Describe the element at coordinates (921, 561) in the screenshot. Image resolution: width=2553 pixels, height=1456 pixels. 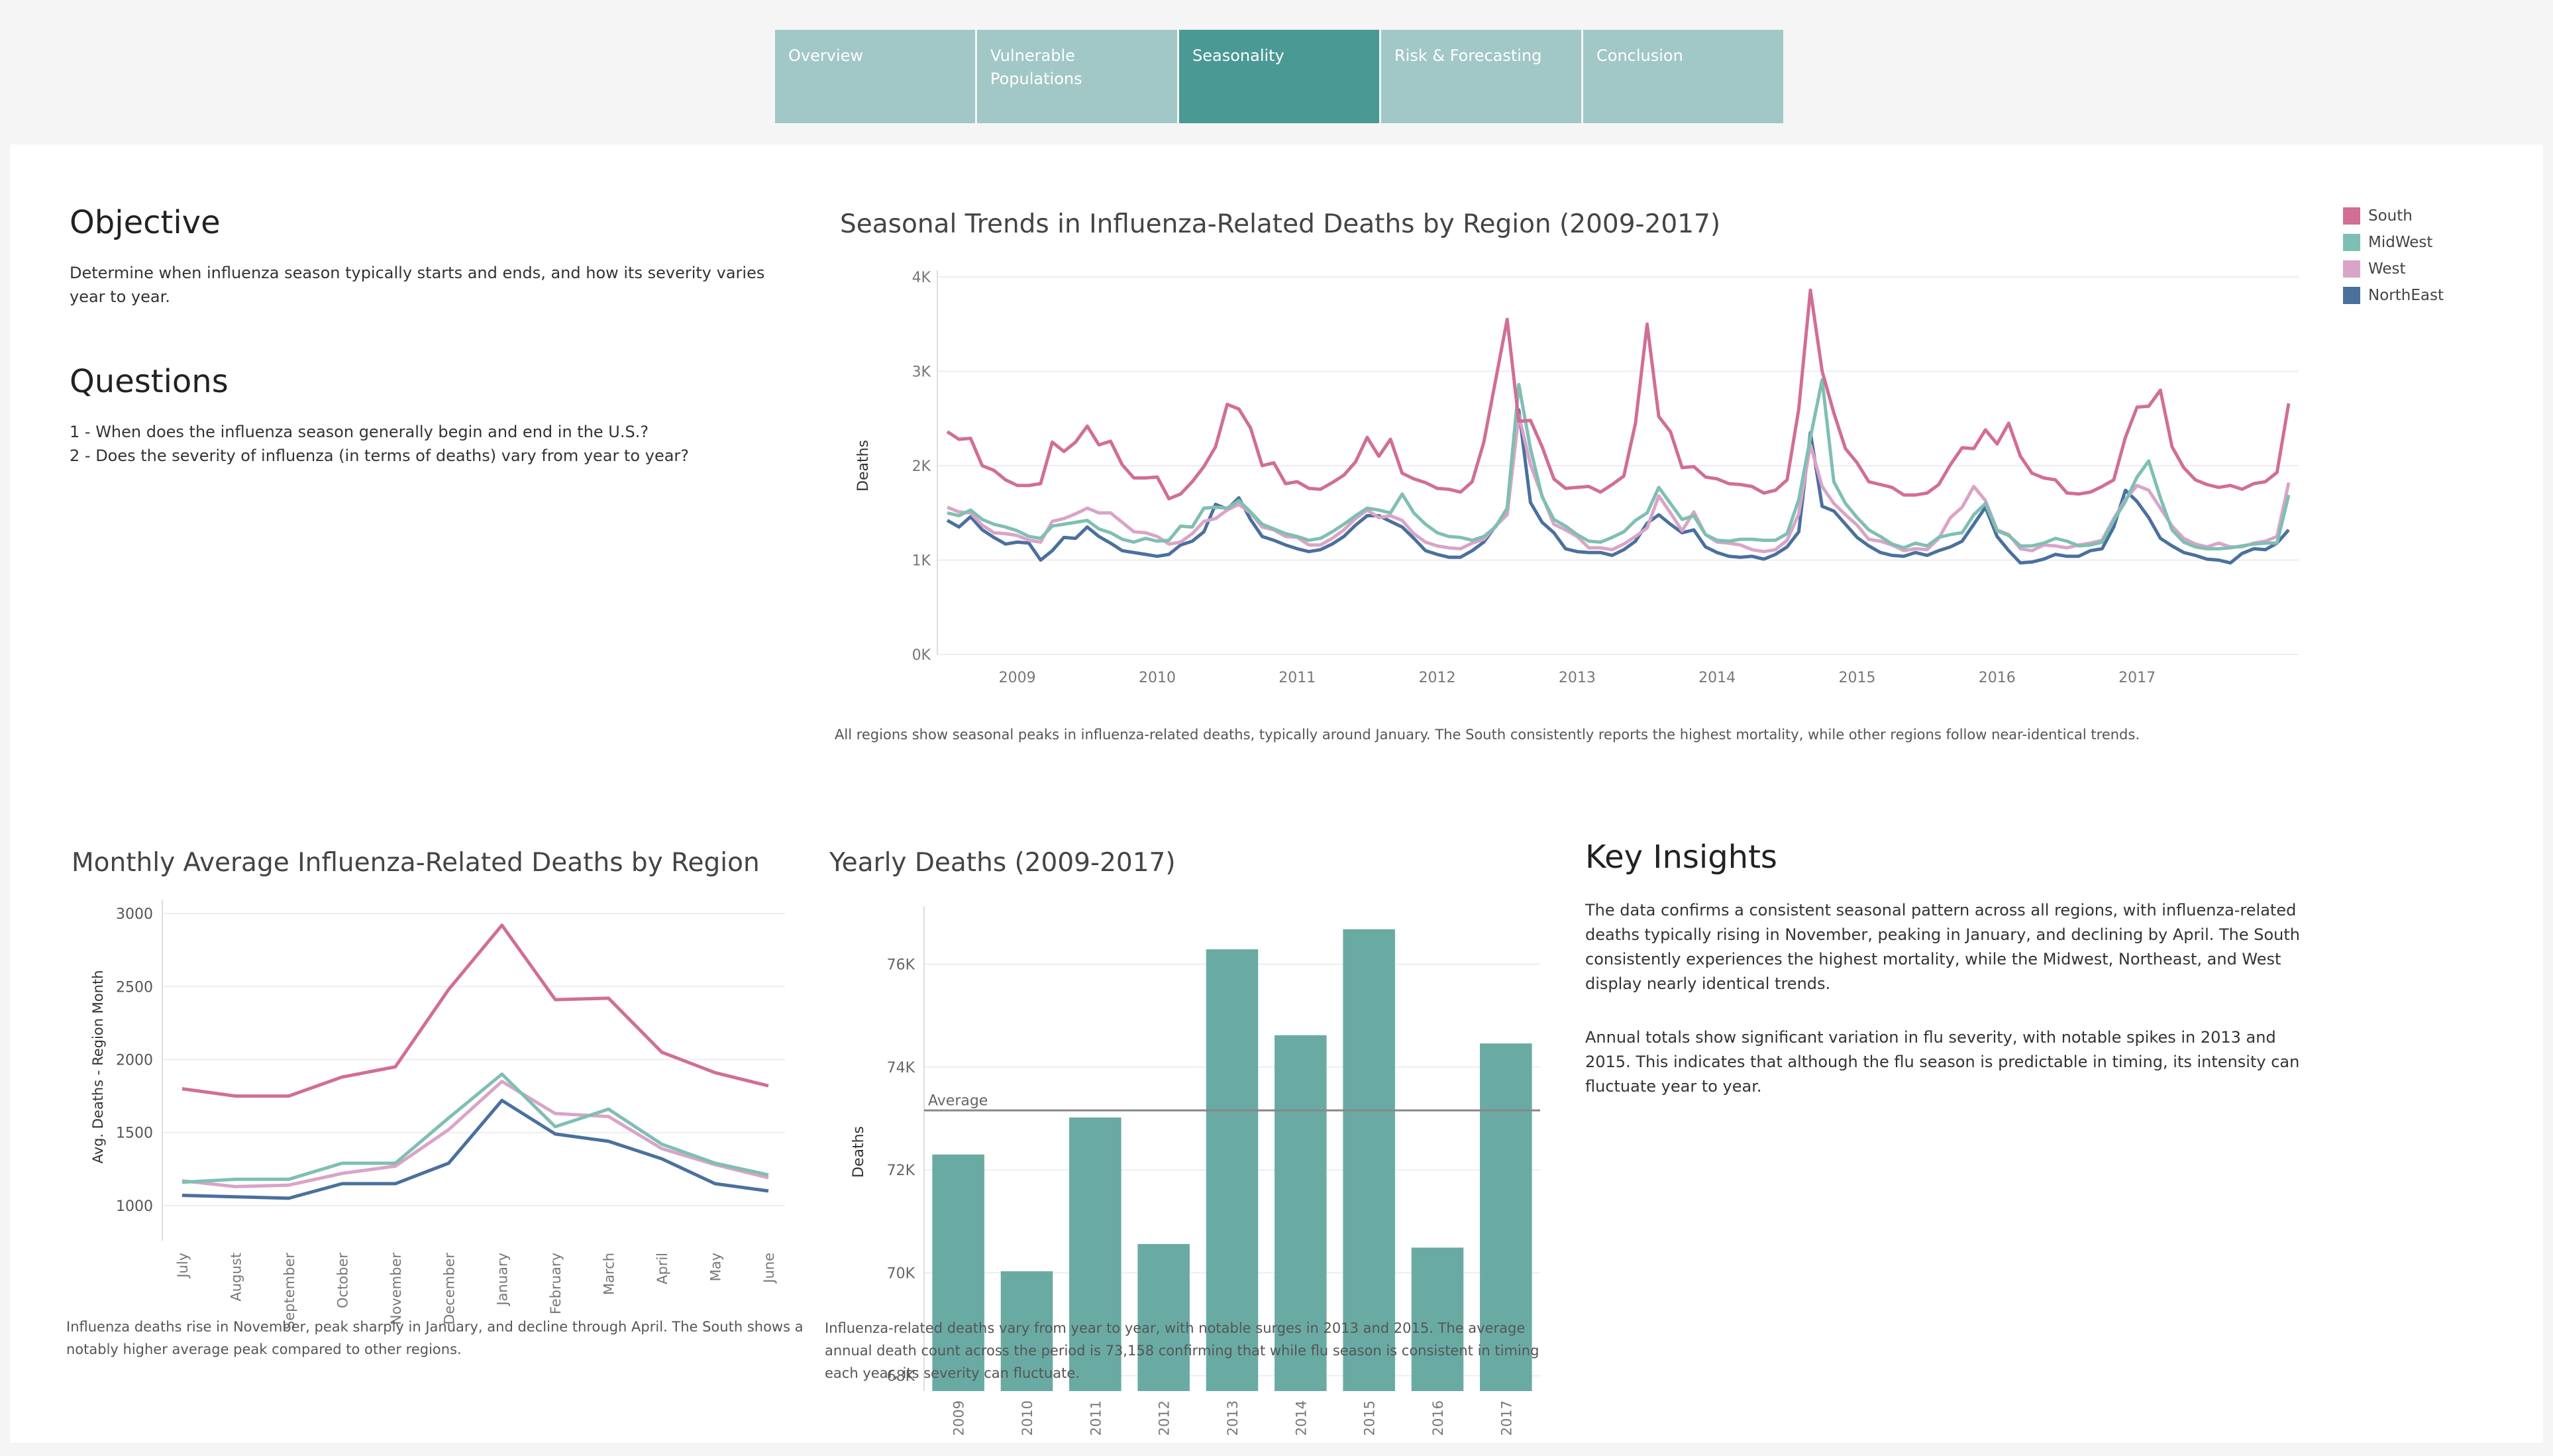
I see `y-tick-label: 1K` at that location.